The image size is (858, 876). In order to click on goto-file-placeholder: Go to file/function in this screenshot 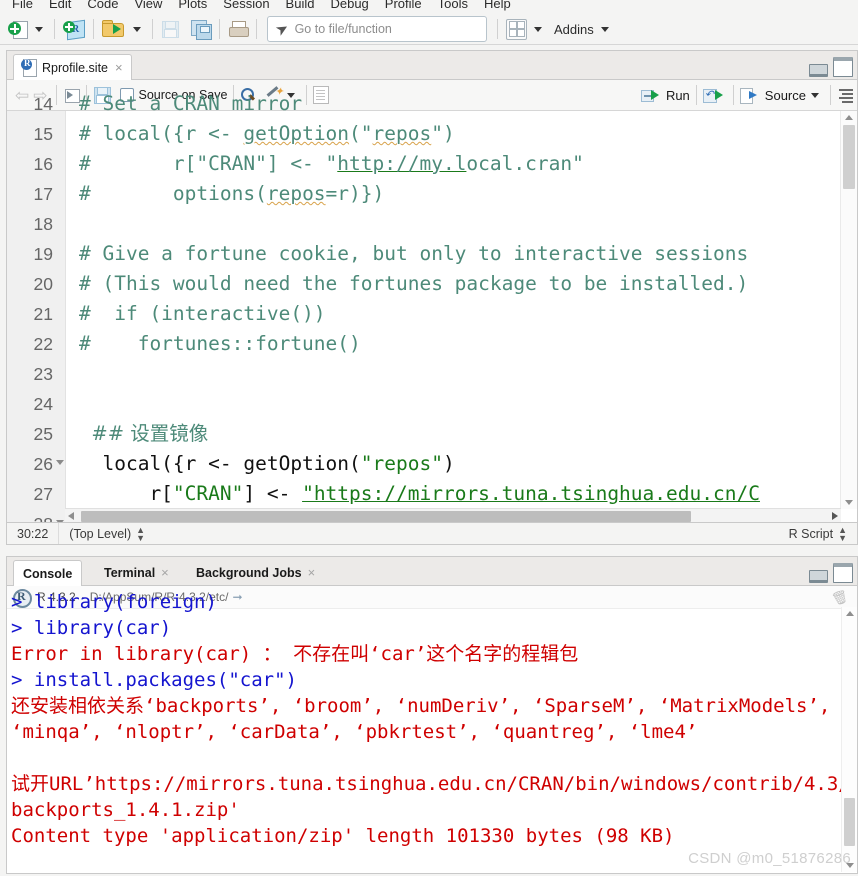, I will do `click(343, 29)`.